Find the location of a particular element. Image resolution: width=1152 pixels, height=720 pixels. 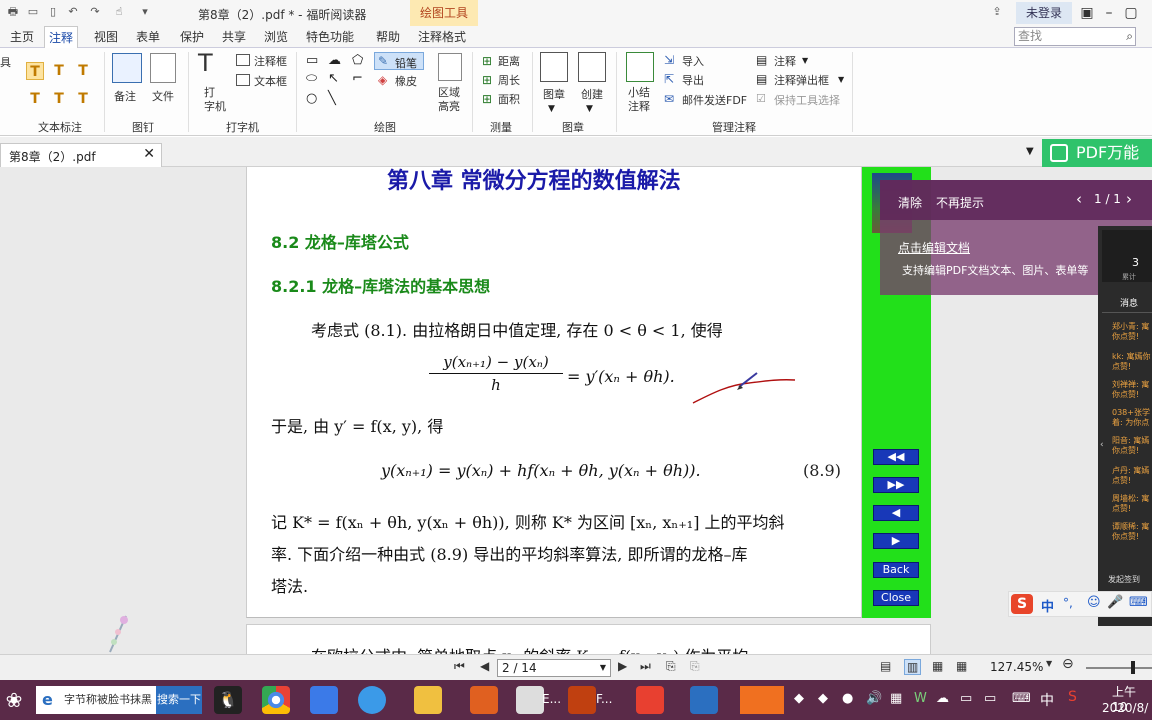

line-icon: ╲ is located at coordinates (332, 99).